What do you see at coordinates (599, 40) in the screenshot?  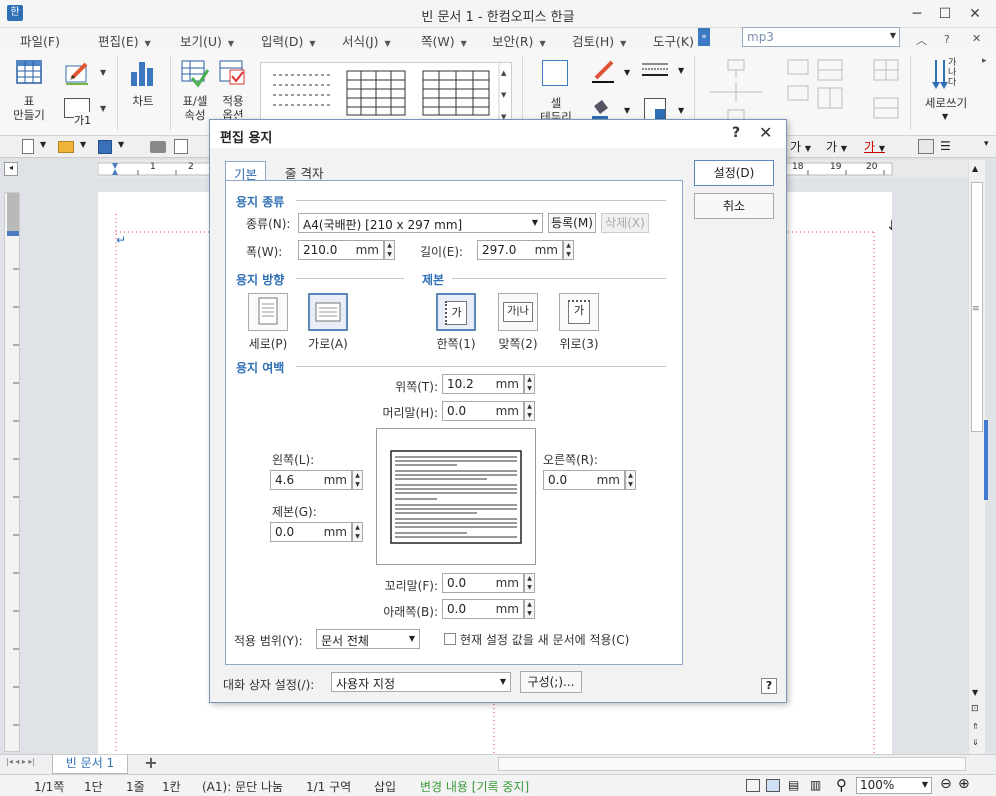 I see `menu-review: 검토(H) ▼` at bounding box center [599, 40].